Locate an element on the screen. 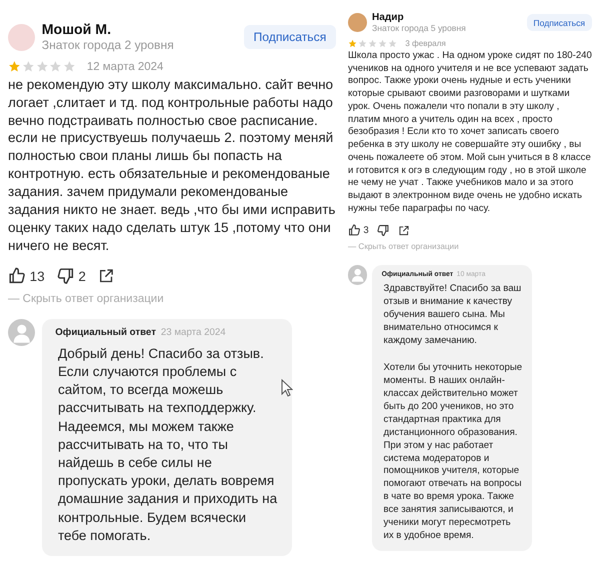  author-name: Надир is located at coordinates (447, 17).